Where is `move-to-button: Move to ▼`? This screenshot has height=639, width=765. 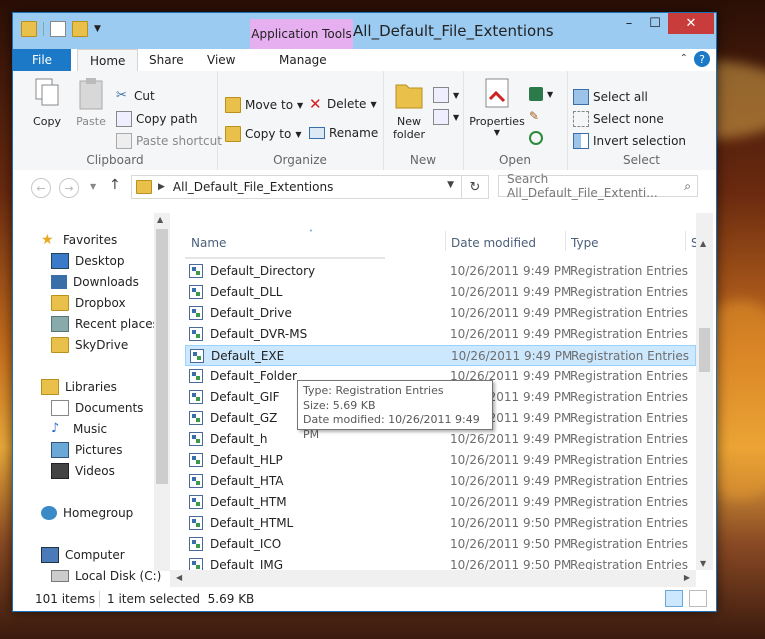
move-to-button: Move to ▼ is located at coordinates (264, 105).